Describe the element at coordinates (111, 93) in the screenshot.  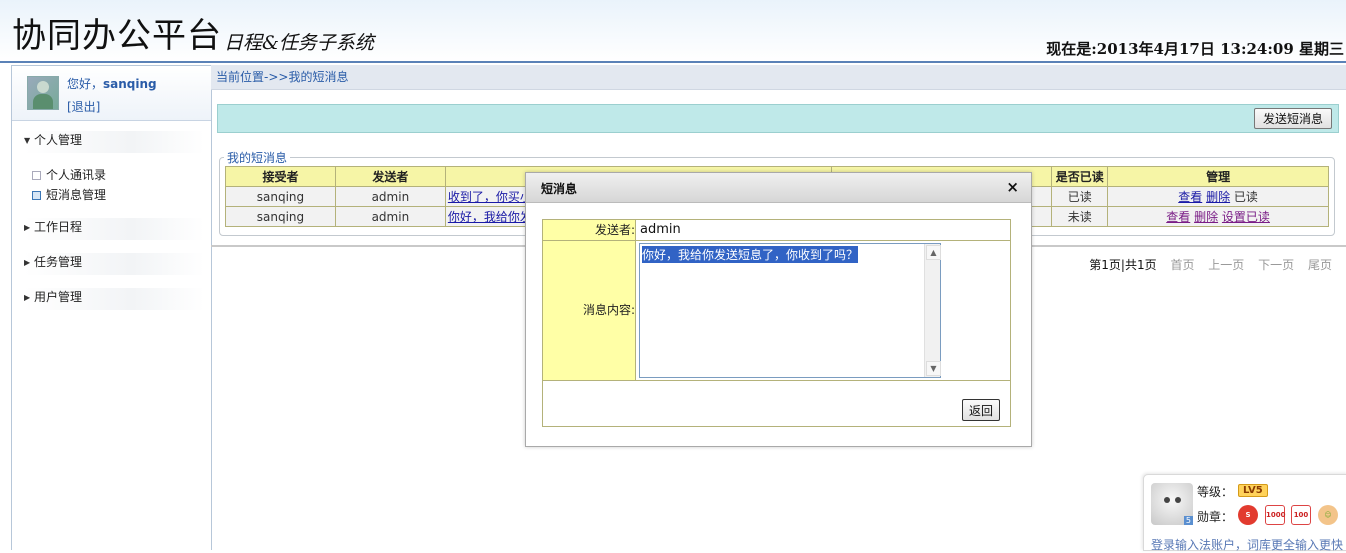
I see `user-box: 您好，sanqing [退出]` at that location.